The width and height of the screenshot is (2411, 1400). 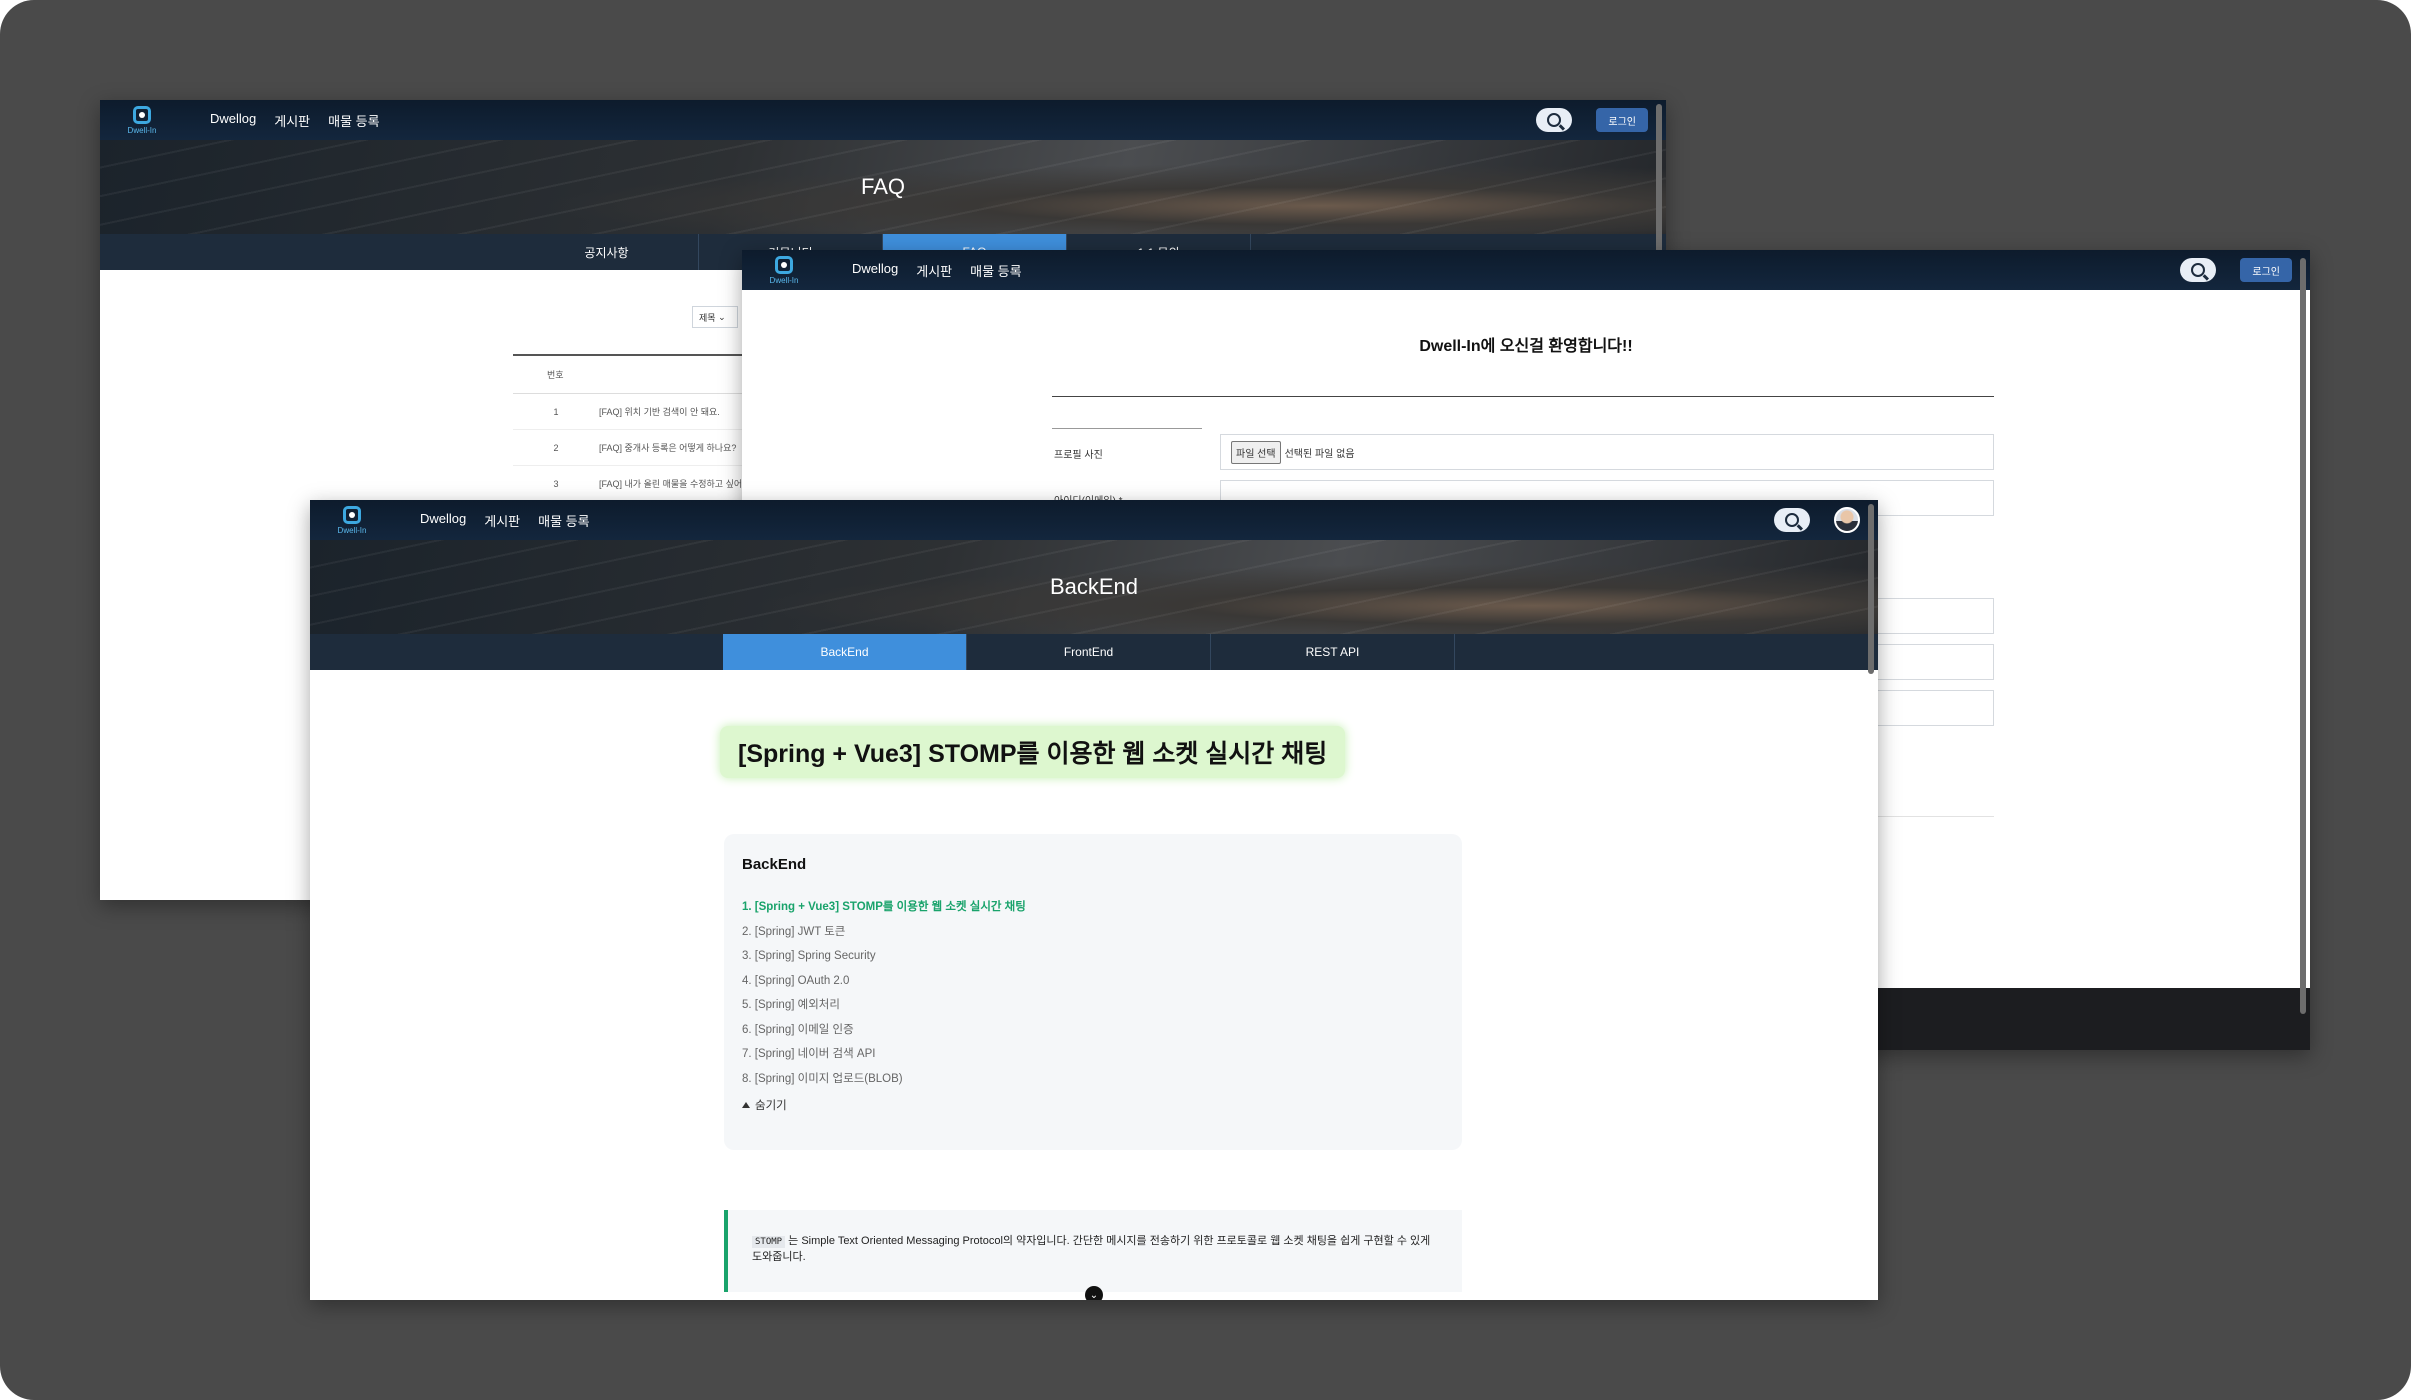 I want to click on category-tabs: BackEnd FrontEnd REST API, so click(x=1094, y=652).